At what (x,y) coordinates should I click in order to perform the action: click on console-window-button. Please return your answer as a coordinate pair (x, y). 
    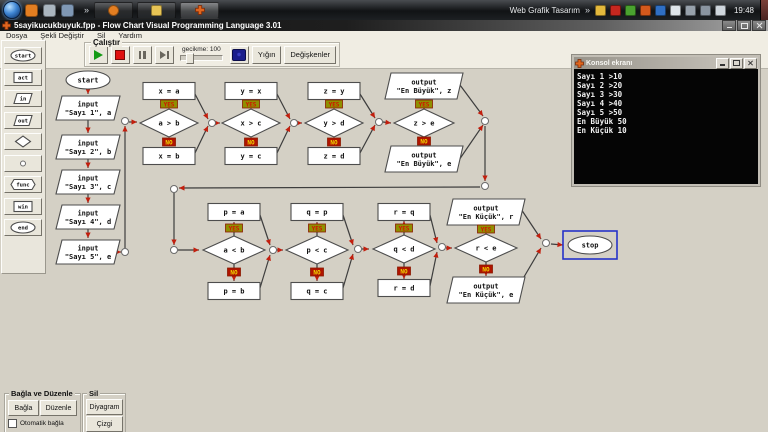
    Looking at the image, I should click on (239, 54).